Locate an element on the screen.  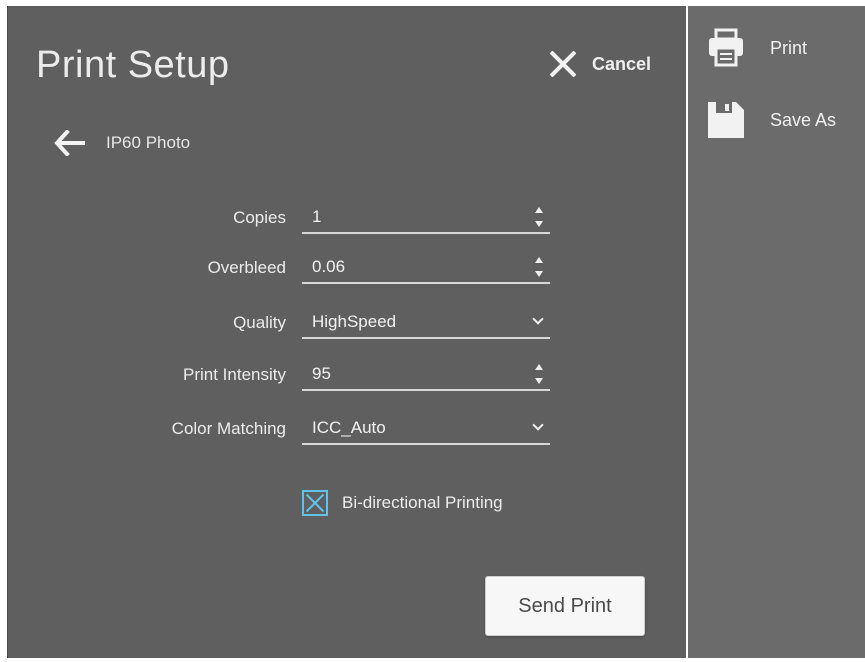
copies-row: Copies 1 is located at coordinates (347, 219).